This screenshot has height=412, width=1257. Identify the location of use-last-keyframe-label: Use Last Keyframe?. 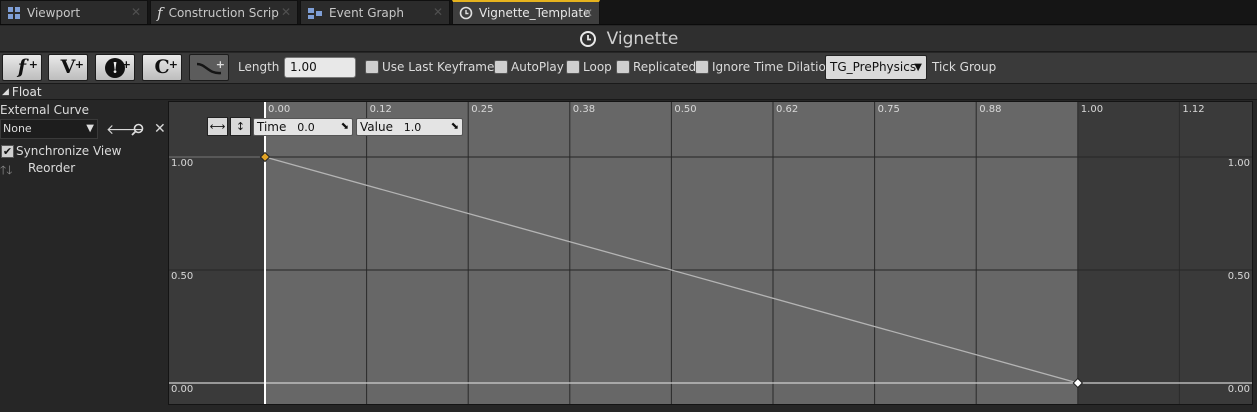
(441, 67).